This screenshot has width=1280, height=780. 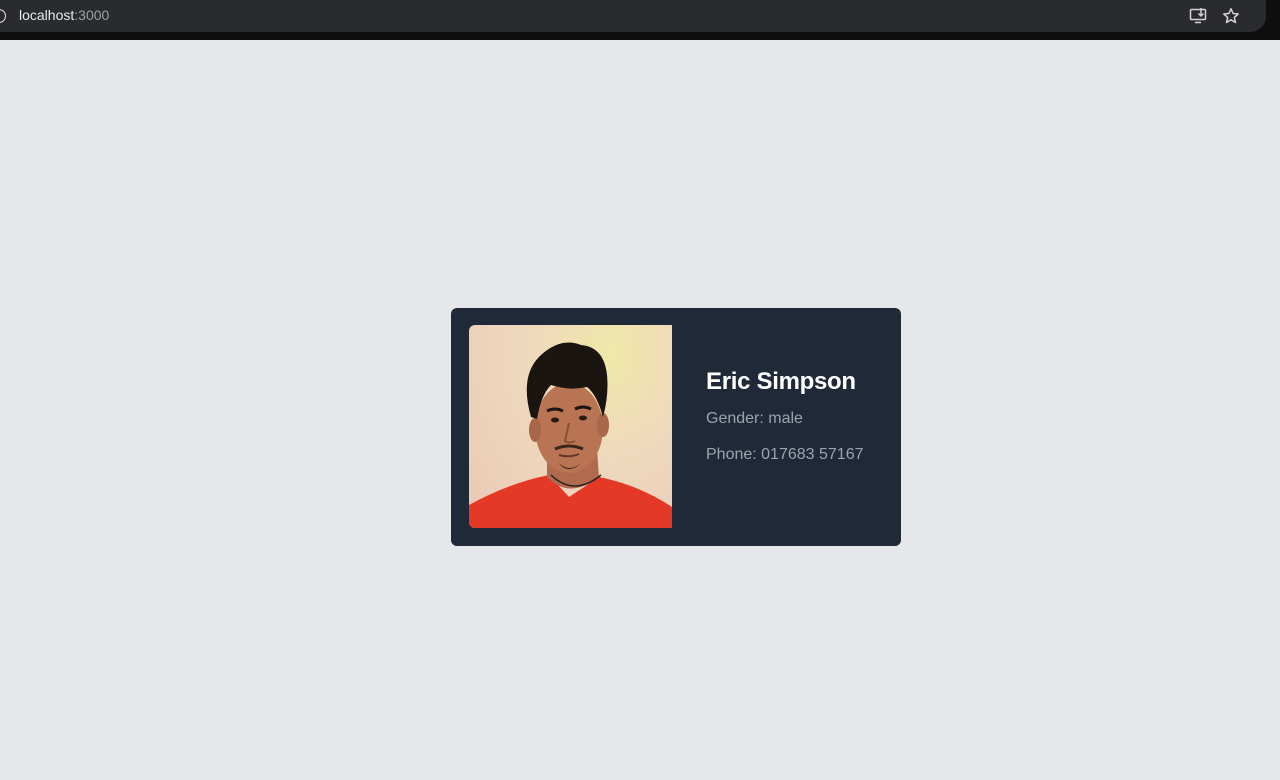 I want to click on install-app-icon, so click(x=1198, y=16).